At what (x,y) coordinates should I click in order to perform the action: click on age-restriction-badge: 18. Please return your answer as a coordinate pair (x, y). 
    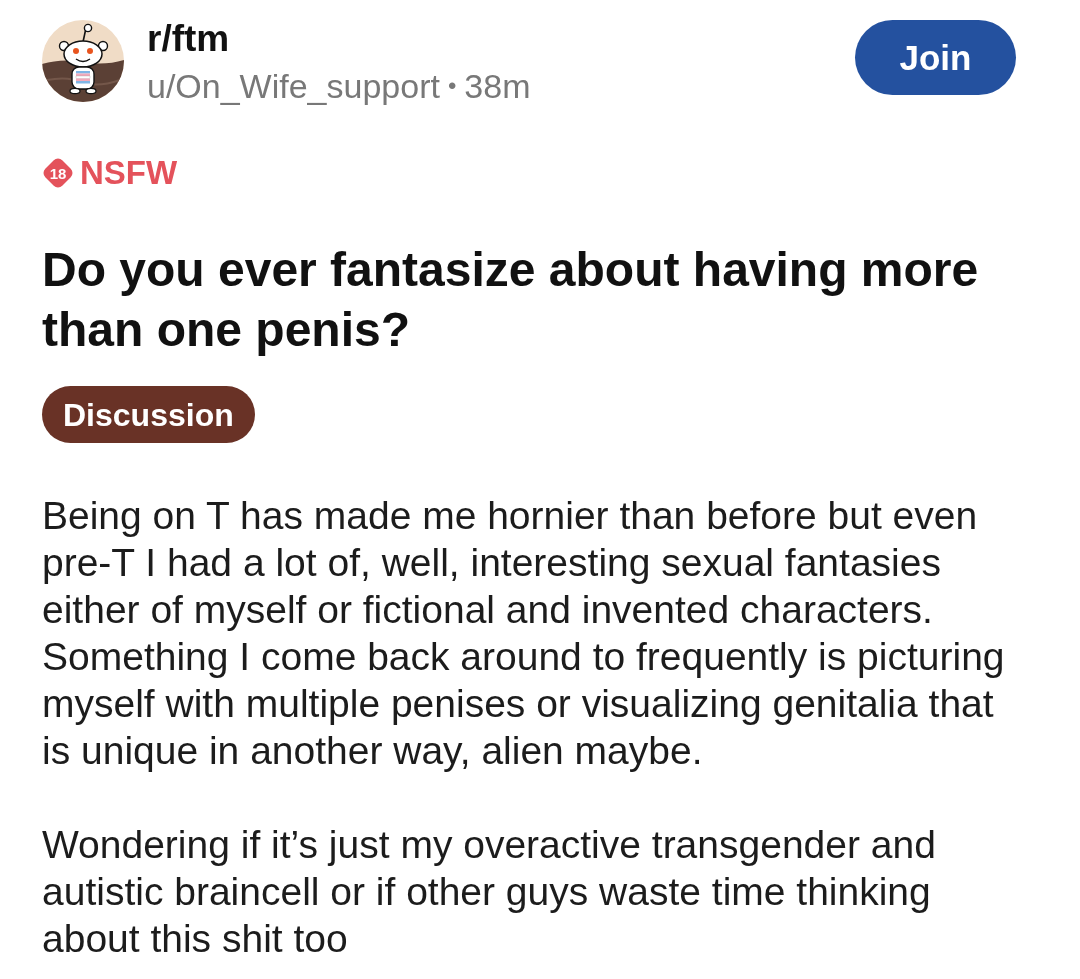
    Looking at the image, I should click on (58, 173).